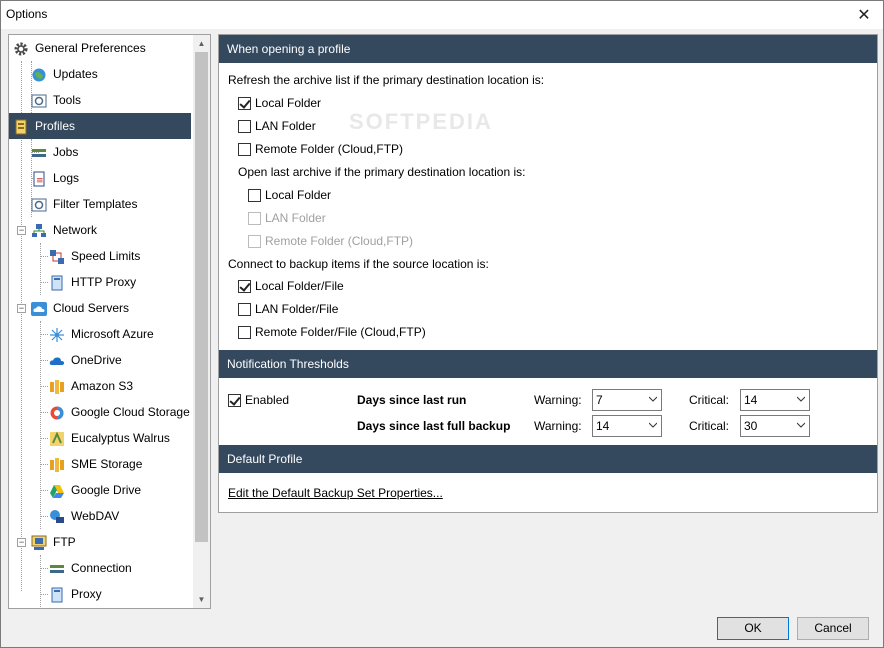 The height and width of the screenshot is (648, 884). Describe the element at coordinates (21, 308) in the screenshot. I see `cloud-servers-expander: −` at that location.